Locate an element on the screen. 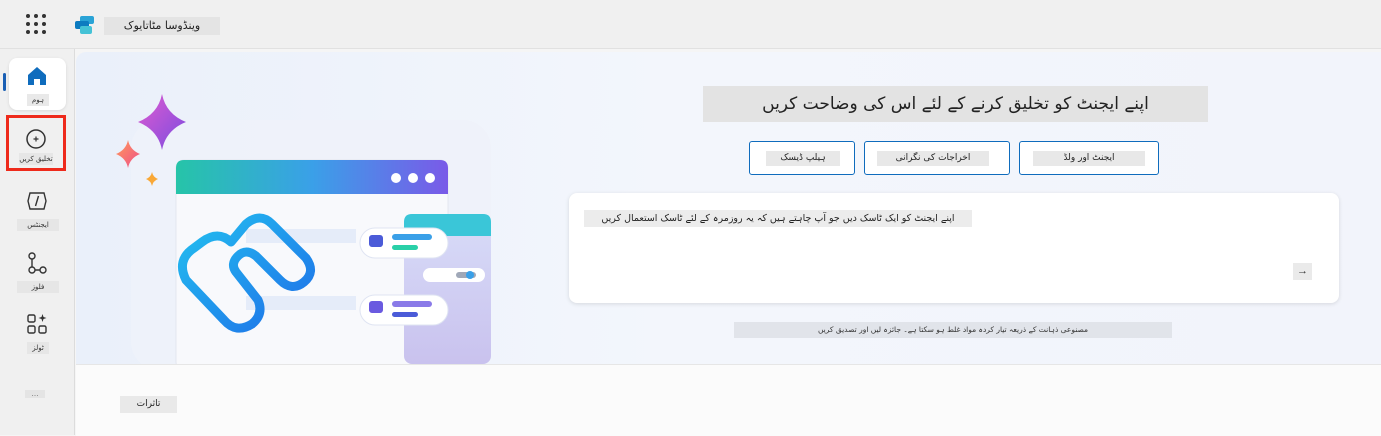 The width and height of the screenshot is (1381, 436). nav-item-home: ہوم is located at coordinates (37, 84).